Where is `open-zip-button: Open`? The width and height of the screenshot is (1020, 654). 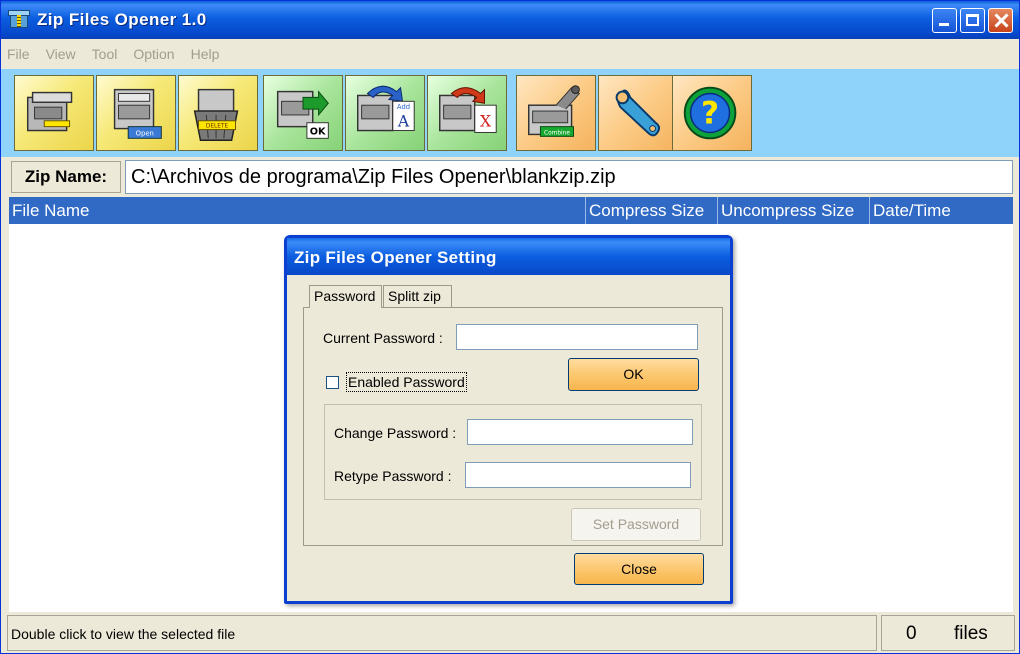 open-zip-button: Open is located at coordinates (136, 113).